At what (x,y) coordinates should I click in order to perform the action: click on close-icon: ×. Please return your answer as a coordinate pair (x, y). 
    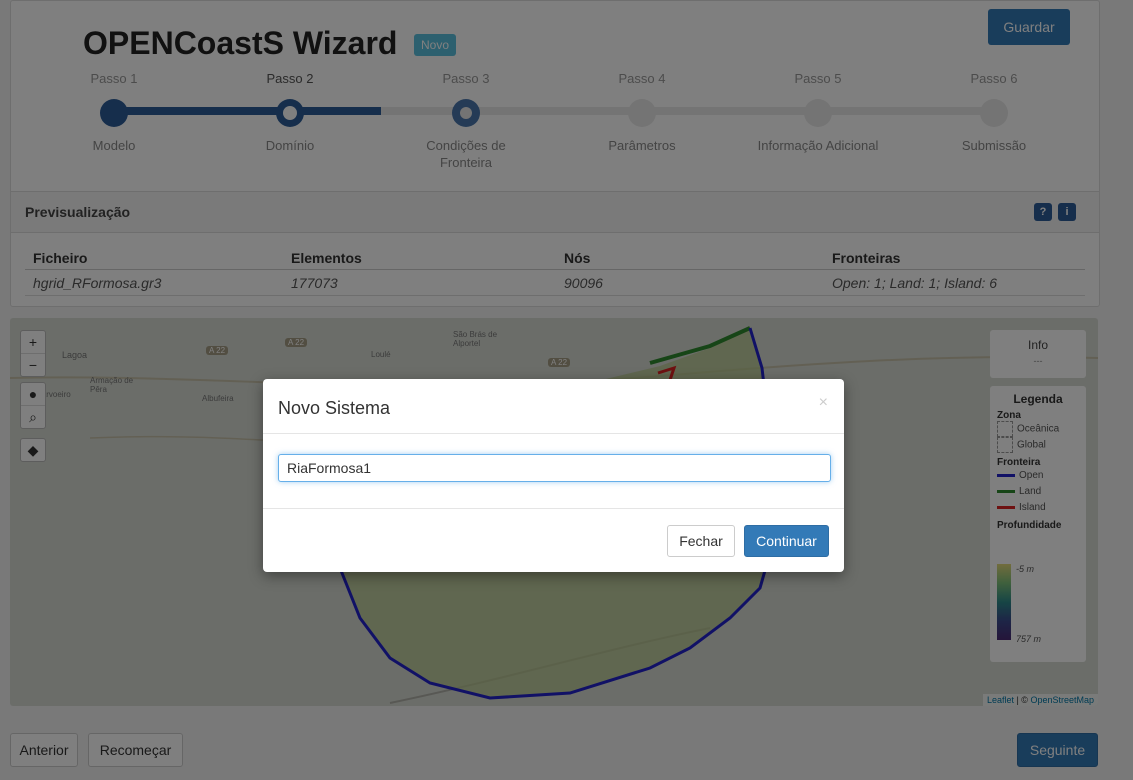
    Looking at the image, I should click on (823, 403).